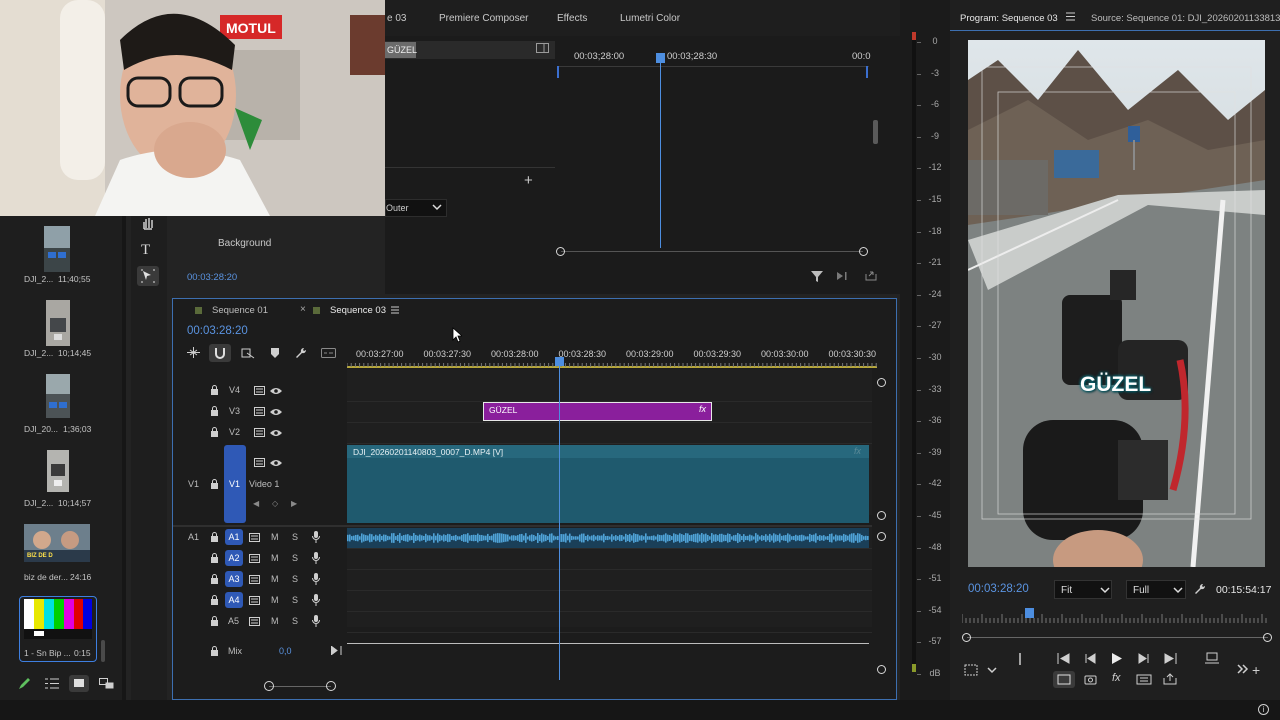 The width and height of the screenshot is (1280, 720). I want to click on chevron-down-icon, so click(992, 670).